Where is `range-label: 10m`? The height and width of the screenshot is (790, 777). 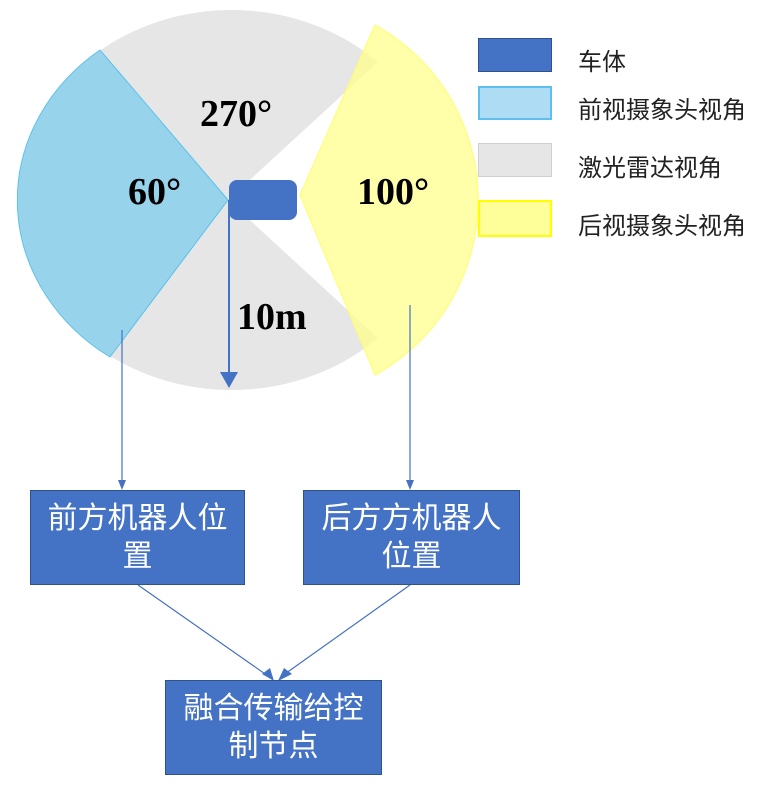
range-label: 10m is located at coordinates (272, 317).